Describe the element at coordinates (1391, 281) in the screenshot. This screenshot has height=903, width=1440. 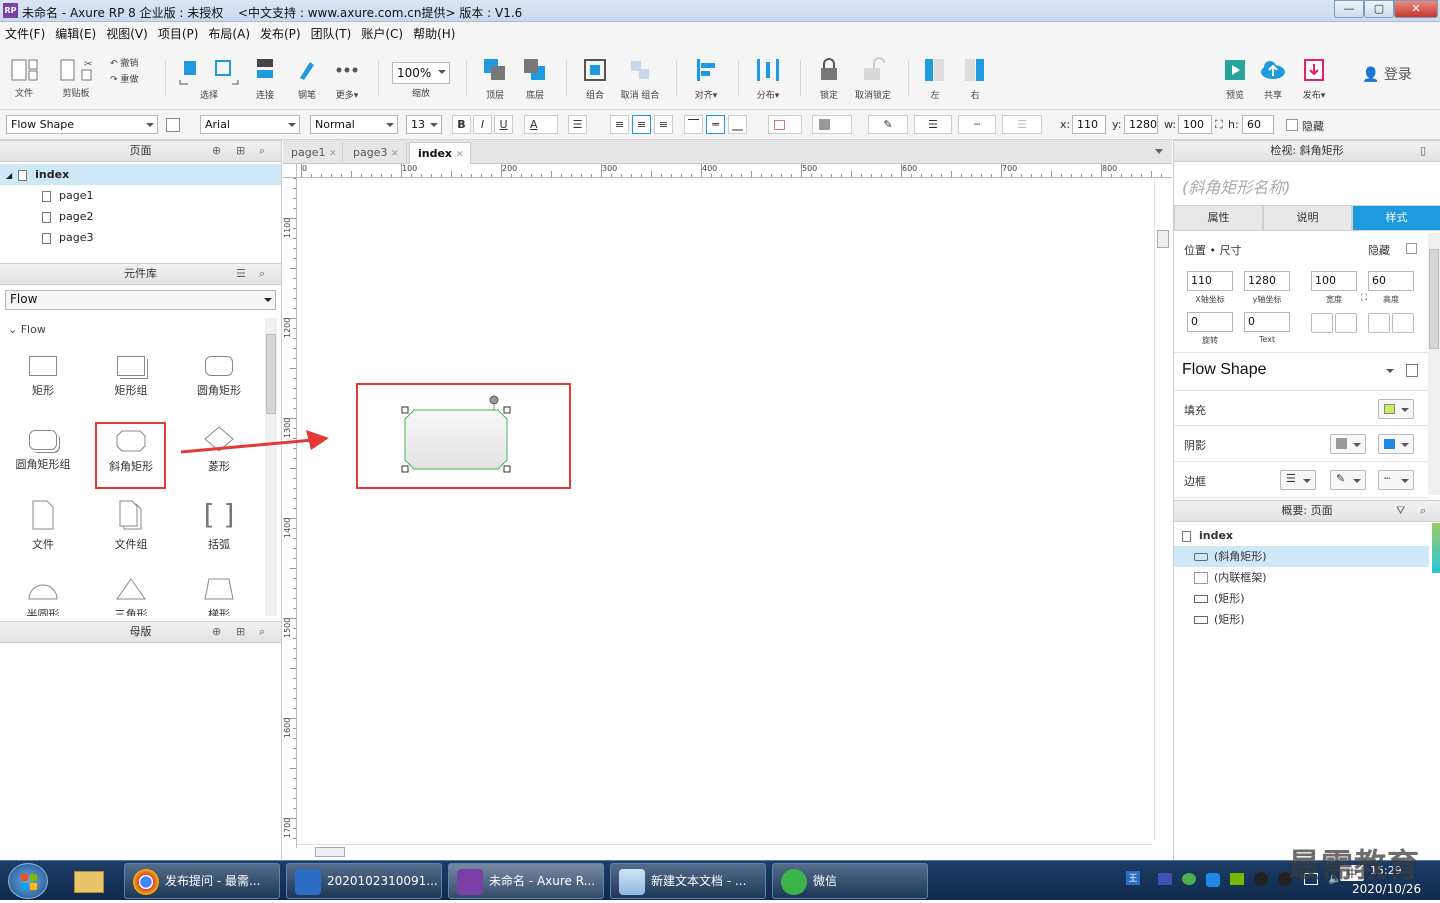
I see `inspector-h-input: 60` at that location.